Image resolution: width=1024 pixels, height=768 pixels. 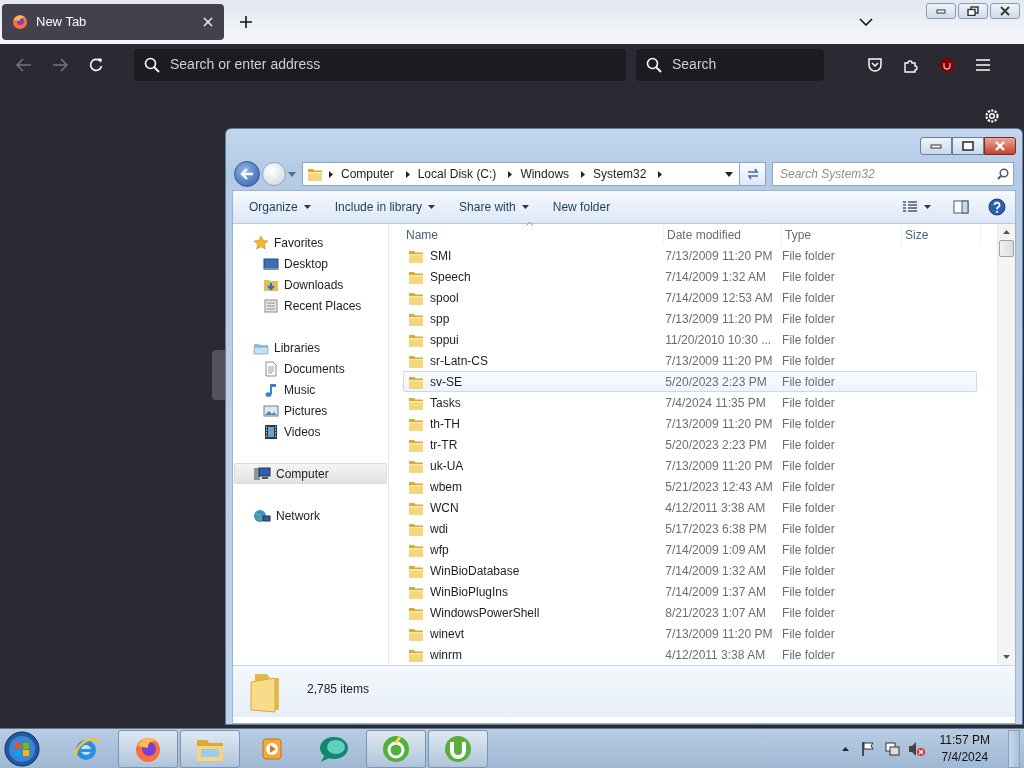 I want to click on file-row: sv-SE 5/20/2023 2:23 PM File folder, so click(x=690, y=381).